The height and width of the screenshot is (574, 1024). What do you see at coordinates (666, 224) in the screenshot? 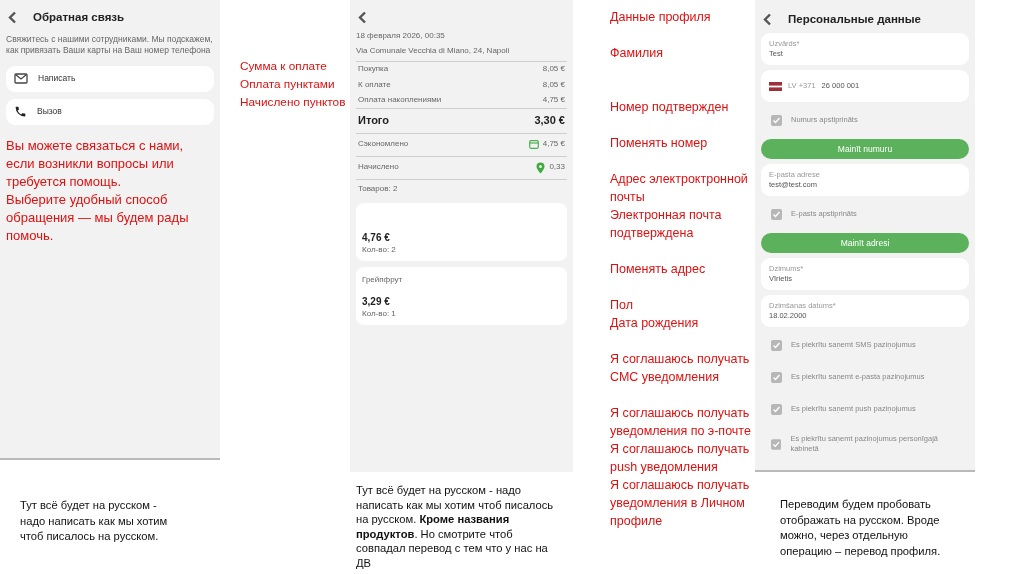
I see `annotation-text: Электронная почта подтверждена` at bounding box center [666, 224].